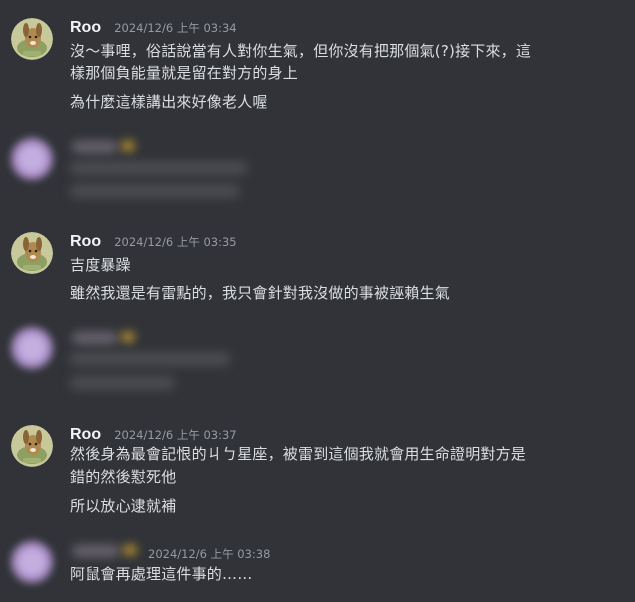 The image size is (635, 602). Describe the element at coordinates (260, 293) in the screenshot. I see `message-line: 雖然我還是有雷點的，我只會針對我沒做的事被誣賴生氣` at that location.